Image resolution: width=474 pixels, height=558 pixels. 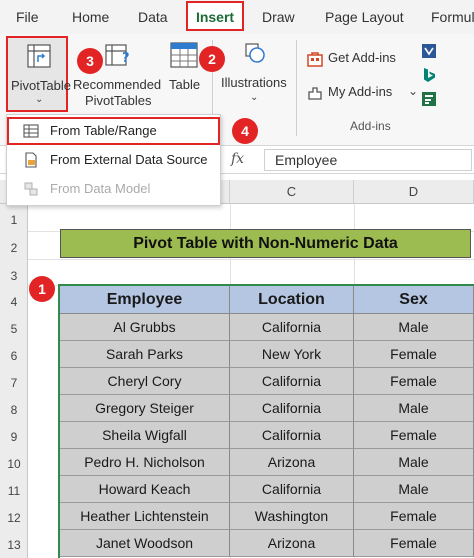 What do you see at coordinates (14, 464) in the screenshot?
I see `row-header: 10` at bounding box center [14, 464].